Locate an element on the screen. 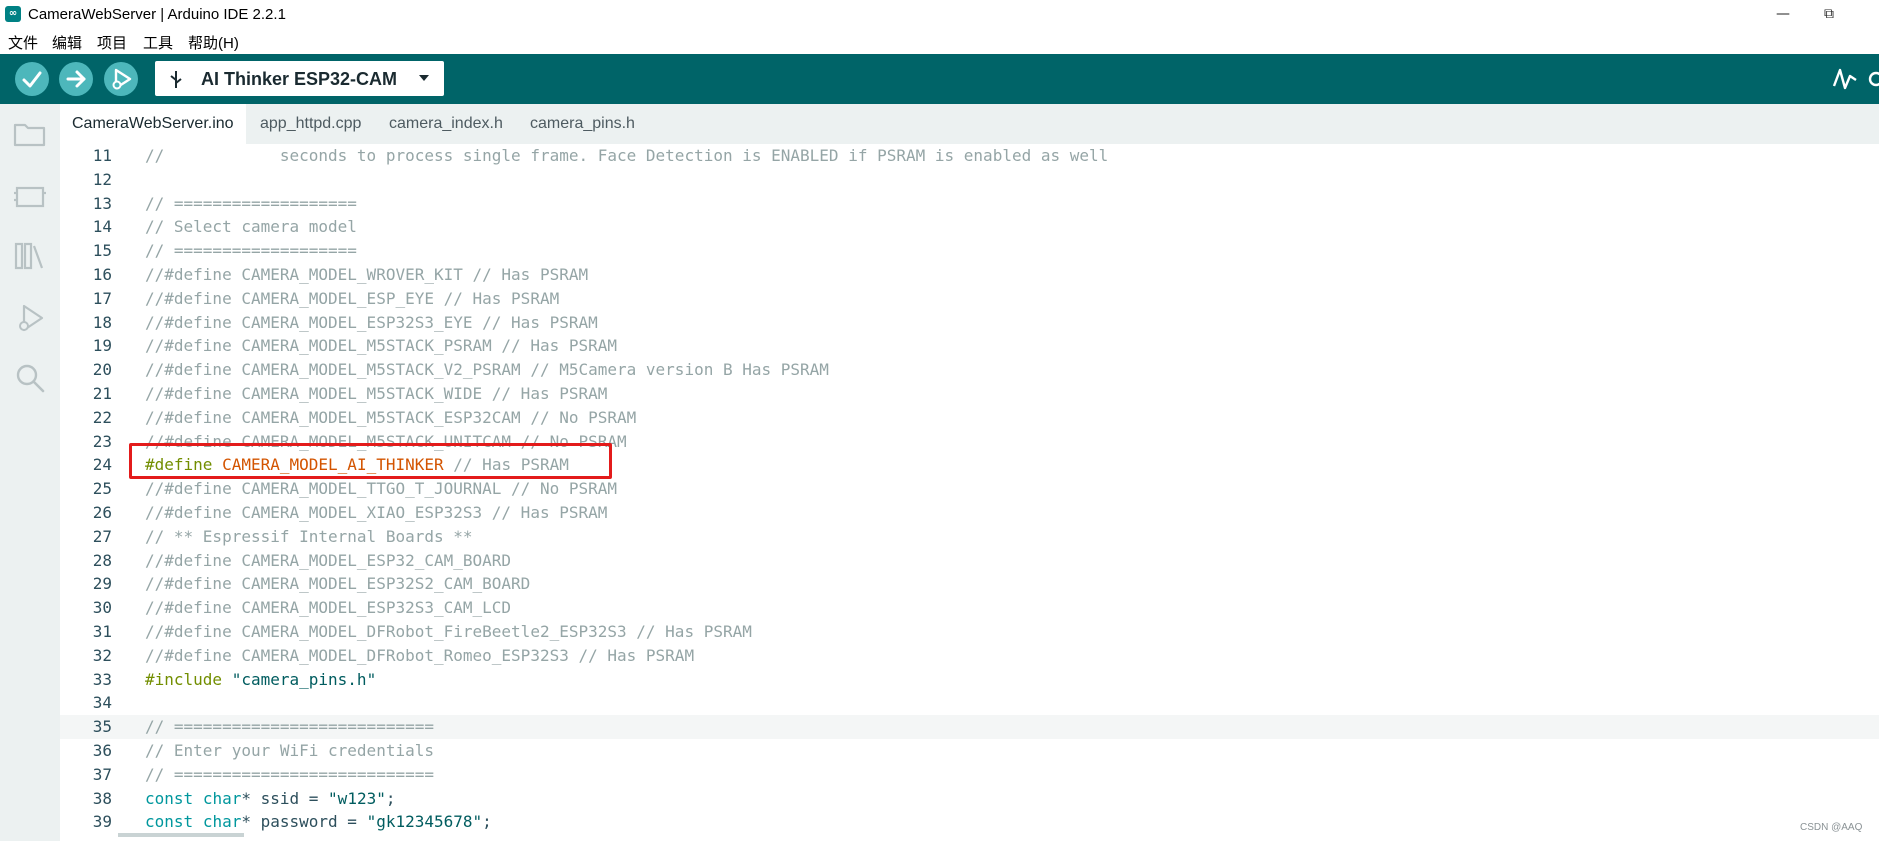 Image resolution: width=1879 pixels, height=841 pixels. line-number: 36 is located at coordinates (102, 750).